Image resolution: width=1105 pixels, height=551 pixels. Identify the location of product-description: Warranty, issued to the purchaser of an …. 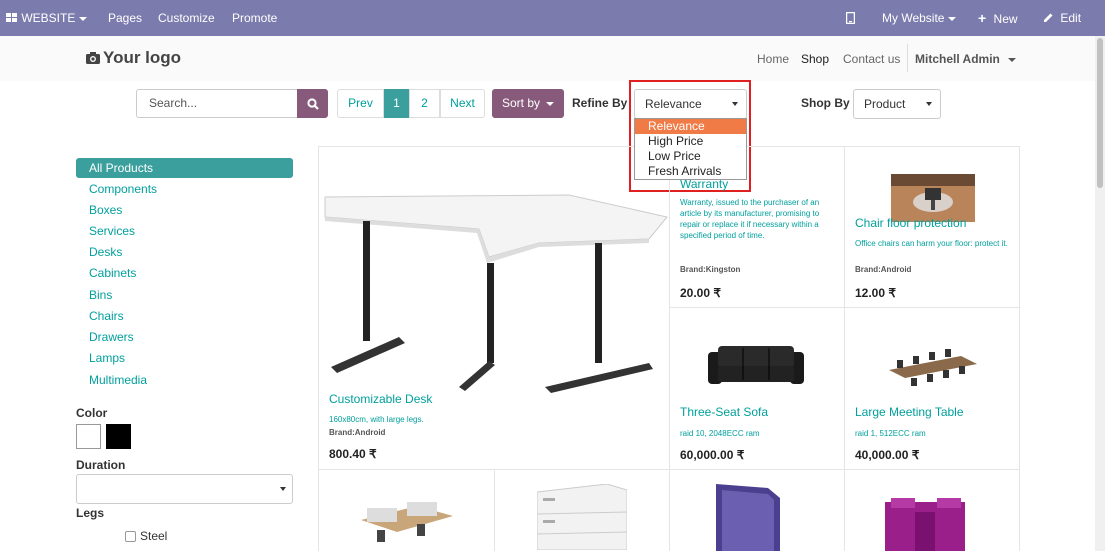
(750, 219).